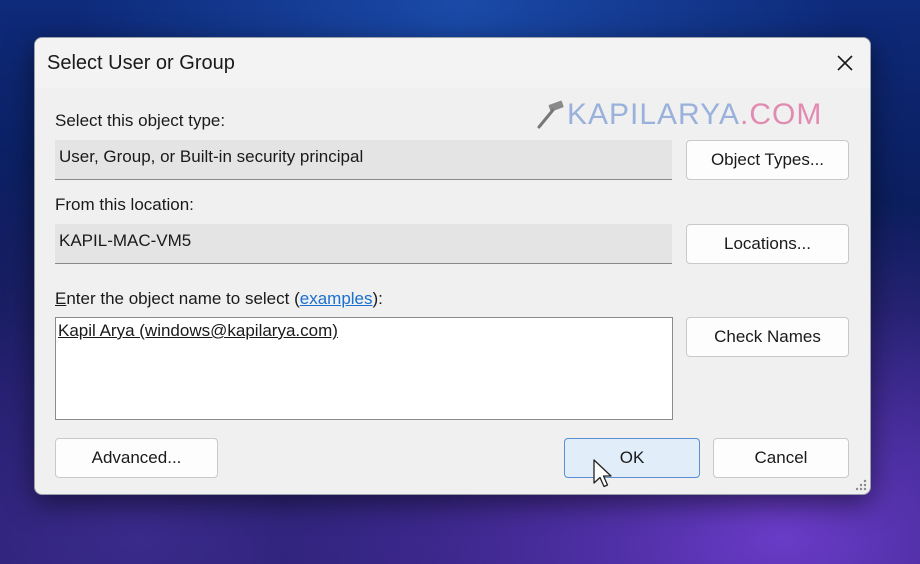  I want to click on close-button, so click(845, 63).